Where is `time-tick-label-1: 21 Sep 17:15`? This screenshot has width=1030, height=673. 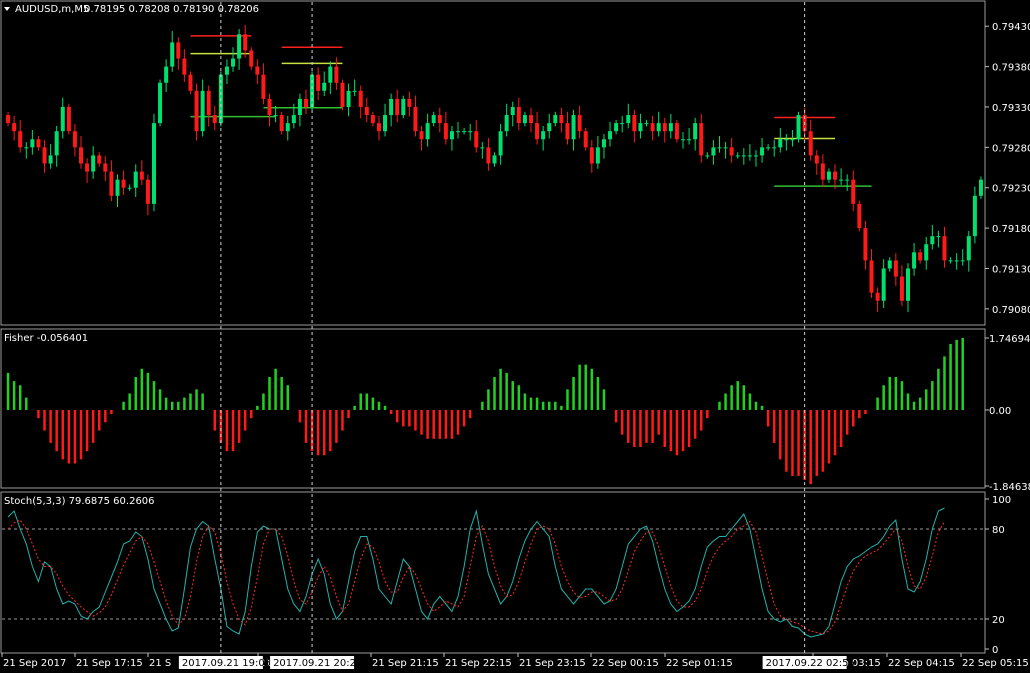 time-tick-label-1: 21 Sep 17:15 is located at coordinates (109, 663).